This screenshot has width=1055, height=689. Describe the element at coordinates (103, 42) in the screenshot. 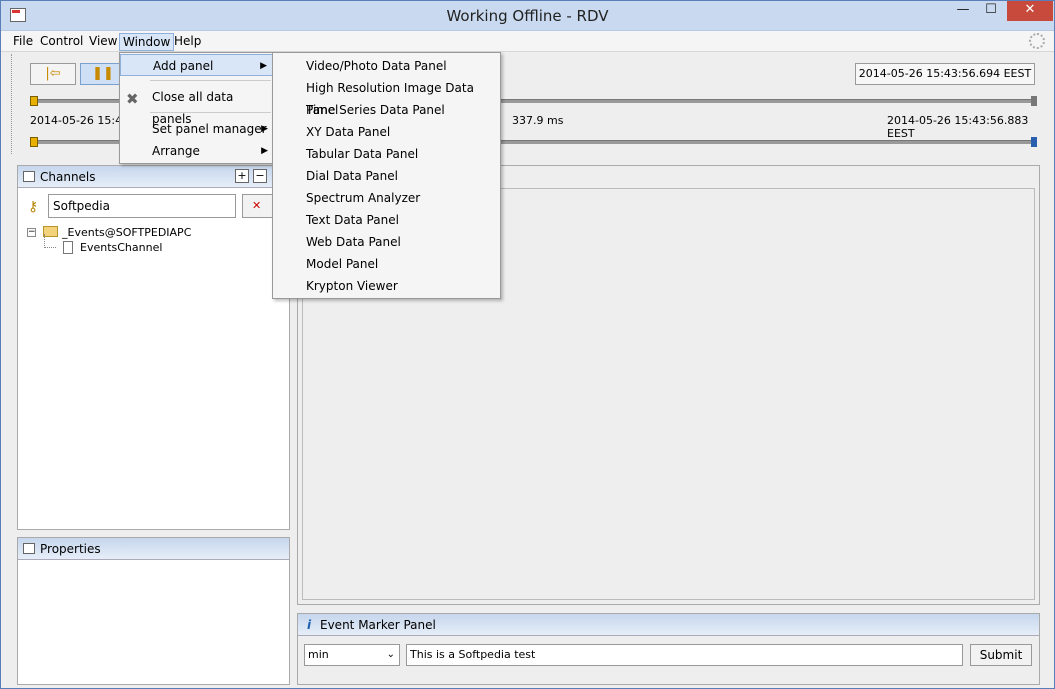

I see `menu-view: View` at that location.